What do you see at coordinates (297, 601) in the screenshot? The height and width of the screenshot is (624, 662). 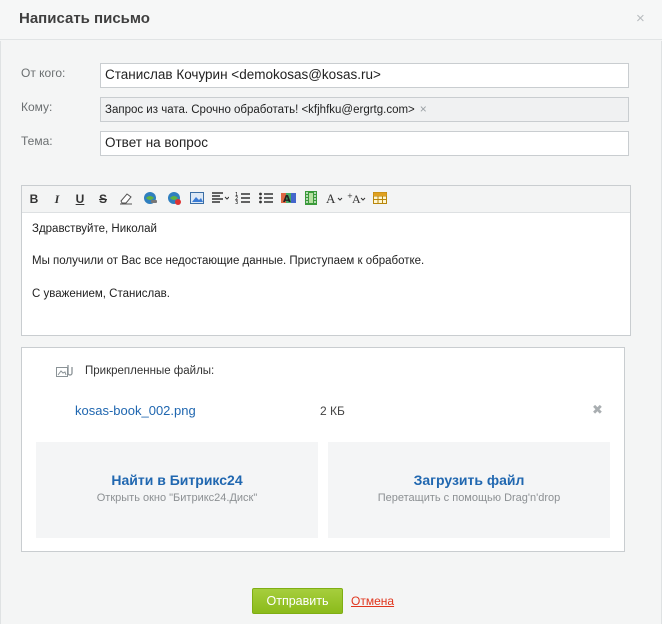 I see `send-button: Отправить` at bounding box center [297, 601].